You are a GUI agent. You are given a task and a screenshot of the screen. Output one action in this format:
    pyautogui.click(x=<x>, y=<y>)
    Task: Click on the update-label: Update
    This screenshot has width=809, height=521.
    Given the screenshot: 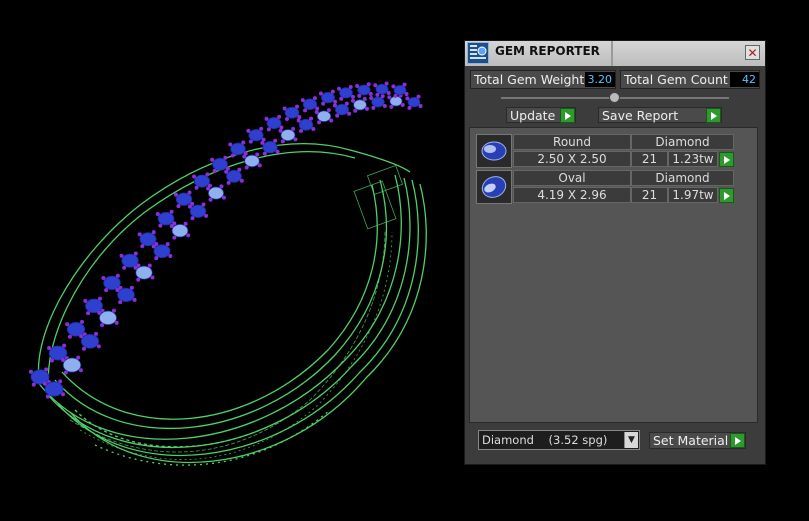 What is the action you would take?
    pyautogui.click(x=533, y=115)
    